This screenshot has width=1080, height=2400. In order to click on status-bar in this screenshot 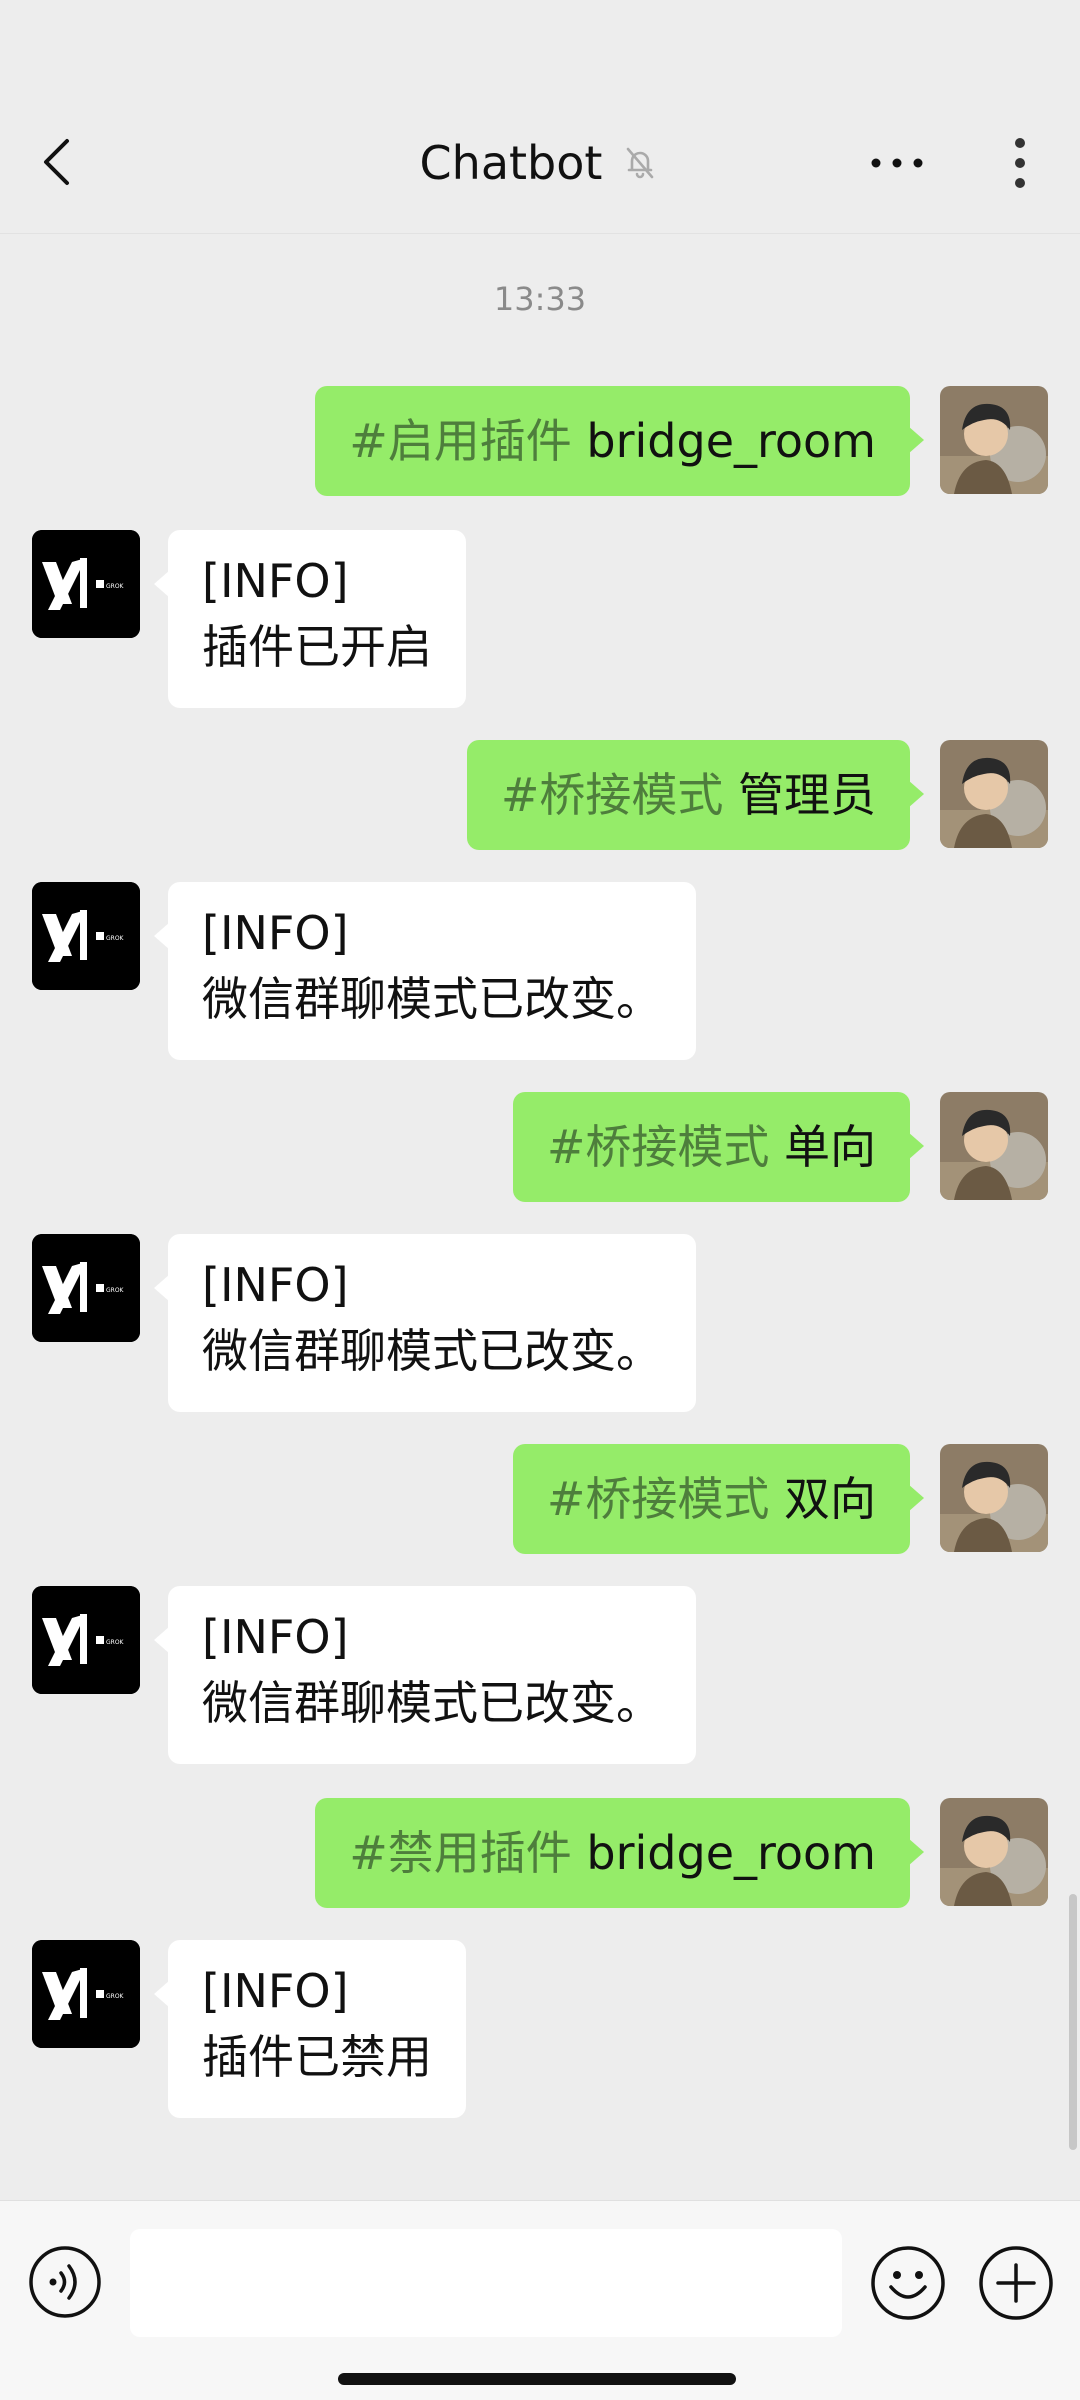, I will do `click(540, 46)`.